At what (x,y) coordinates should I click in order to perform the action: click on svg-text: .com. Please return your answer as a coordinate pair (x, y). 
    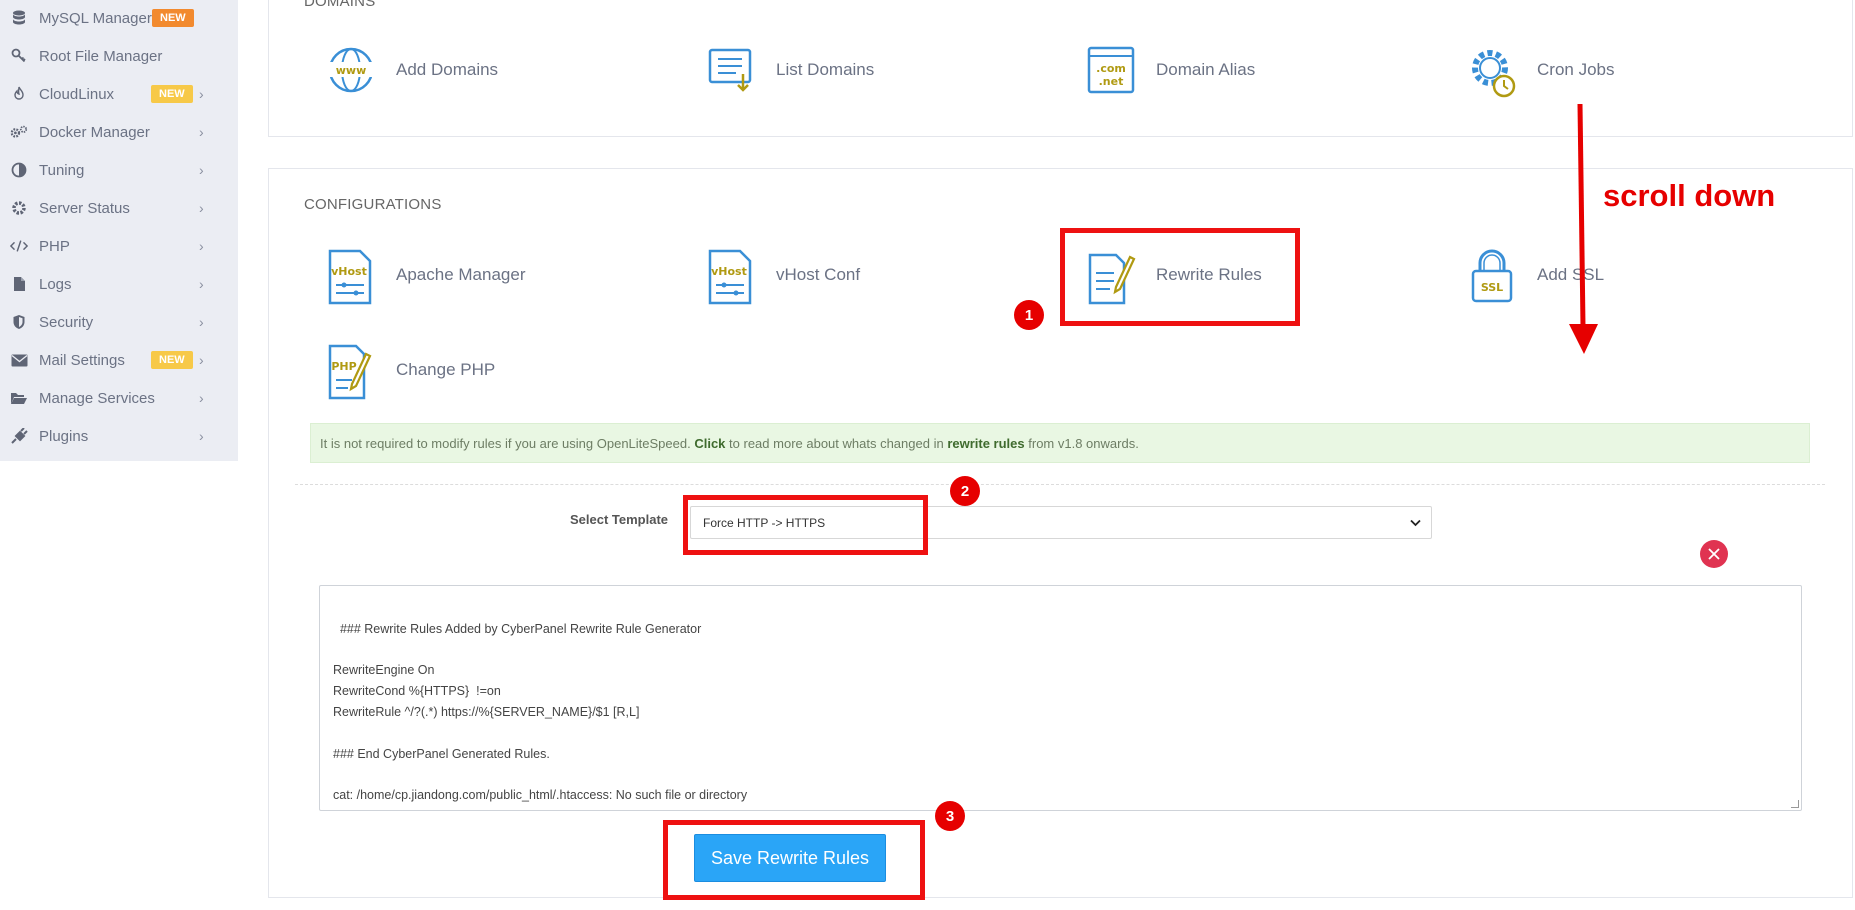
    Looking at the image, I should click on (1111, 68).